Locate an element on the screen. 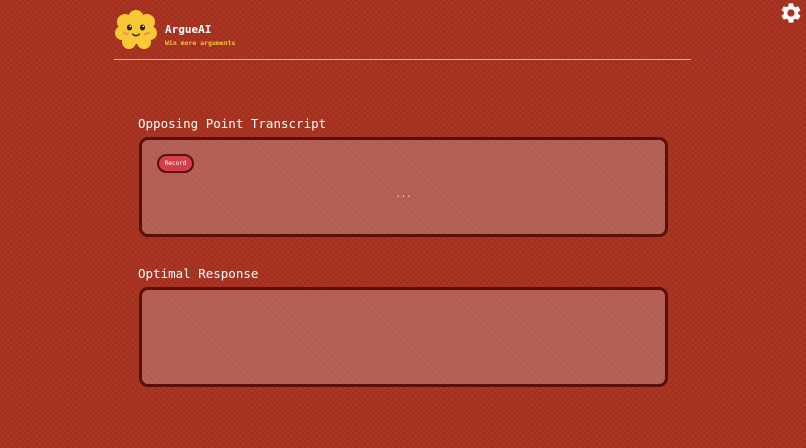 The image size is (806, 448). app-tagline: Win more arguments is located at coordinates (200, 43).